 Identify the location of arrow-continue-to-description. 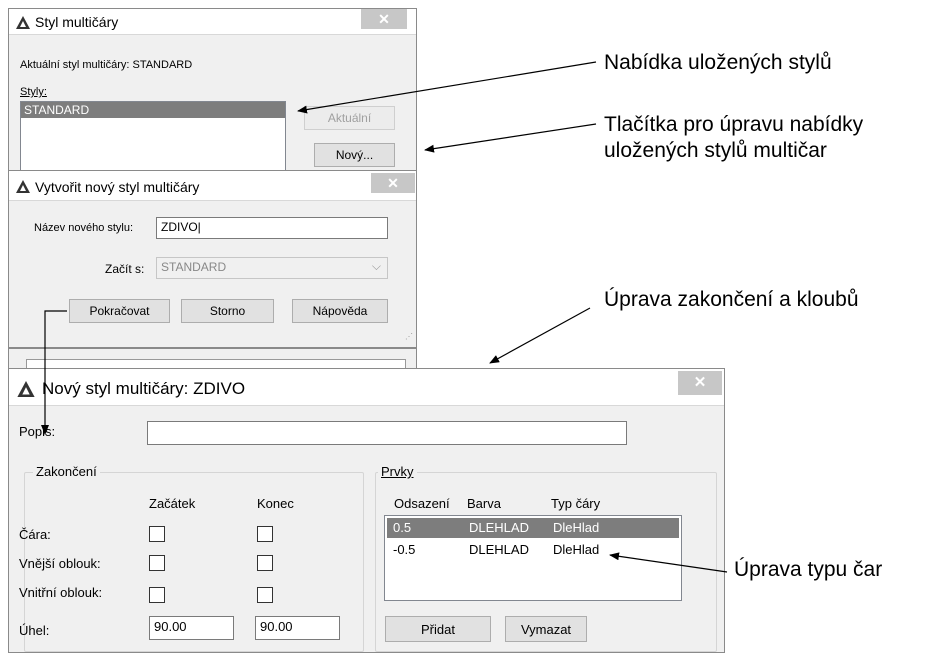
(54, 372).